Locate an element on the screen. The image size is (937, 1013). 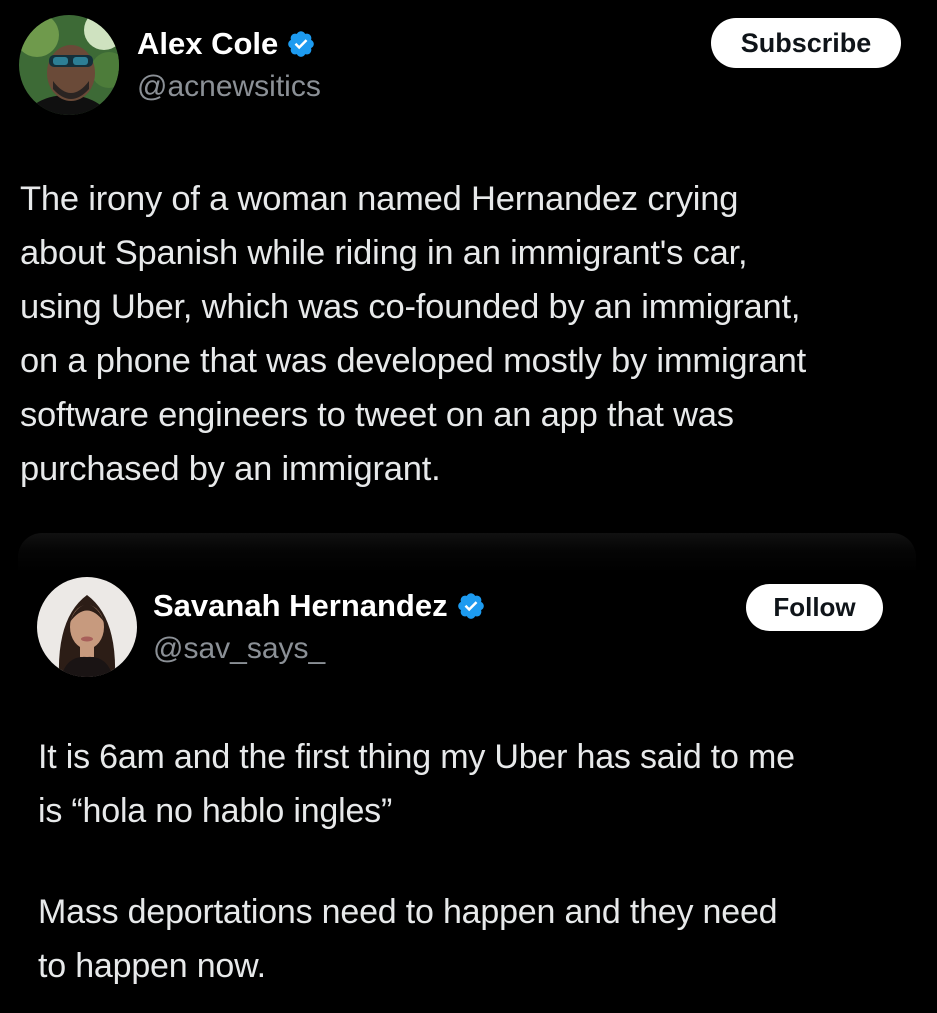
avatar is located at coordinates (69, 65).